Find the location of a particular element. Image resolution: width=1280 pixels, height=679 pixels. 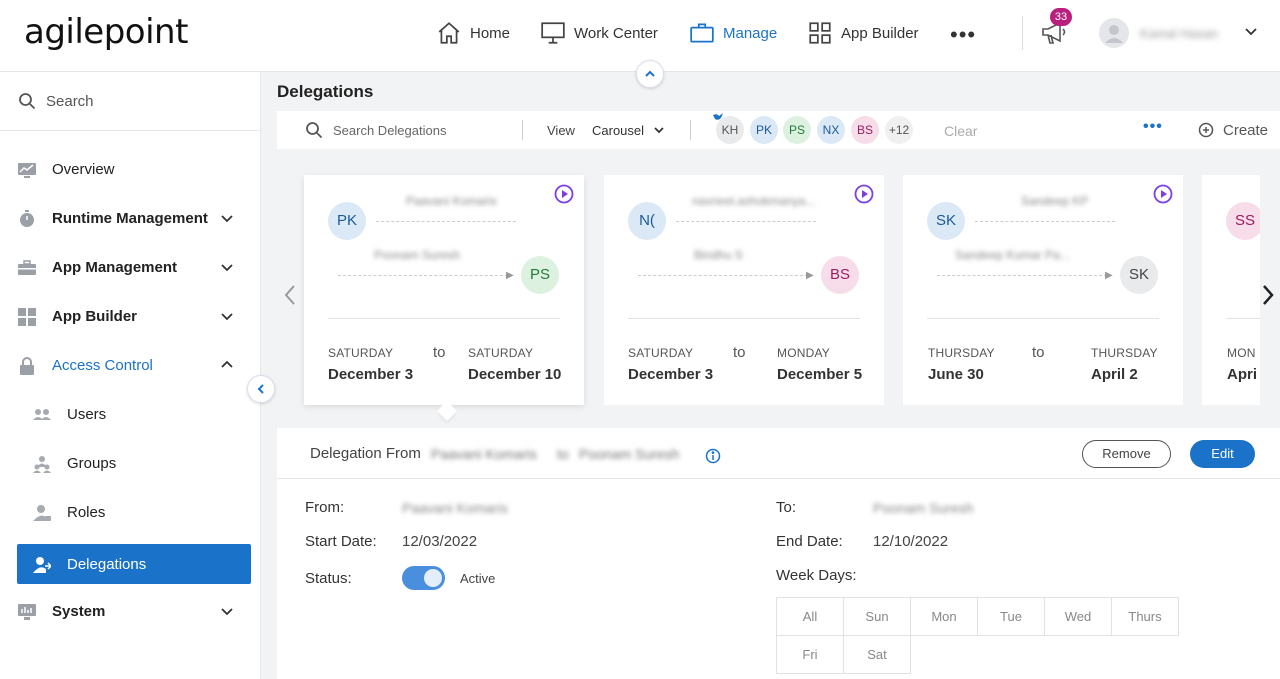

sidebar-item-label: App Builder is located at coordinates (94, 316).